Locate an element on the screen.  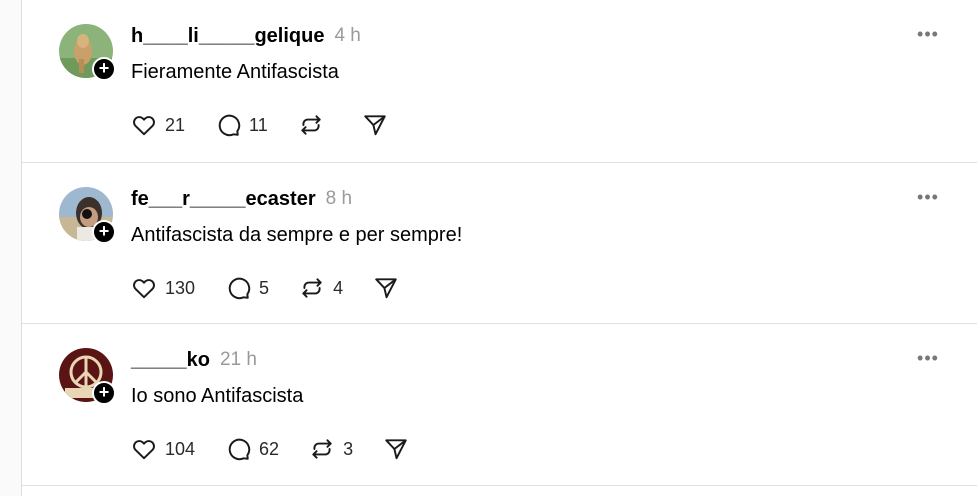
repost-count: 4 is located at coordinates (338, 287).